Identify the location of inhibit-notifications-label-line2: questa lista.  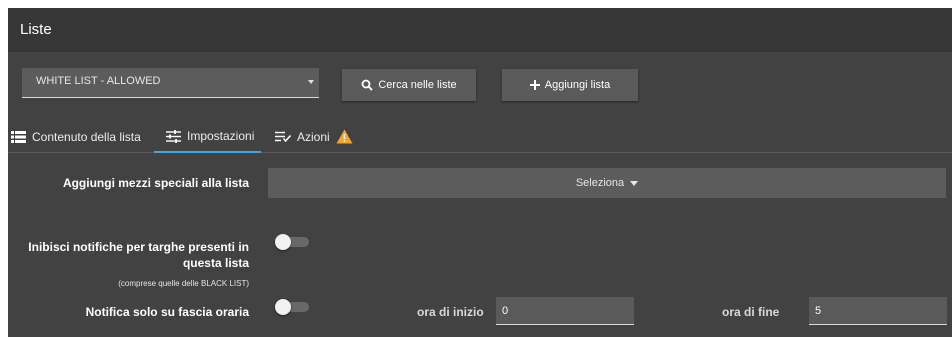
(215, 263).